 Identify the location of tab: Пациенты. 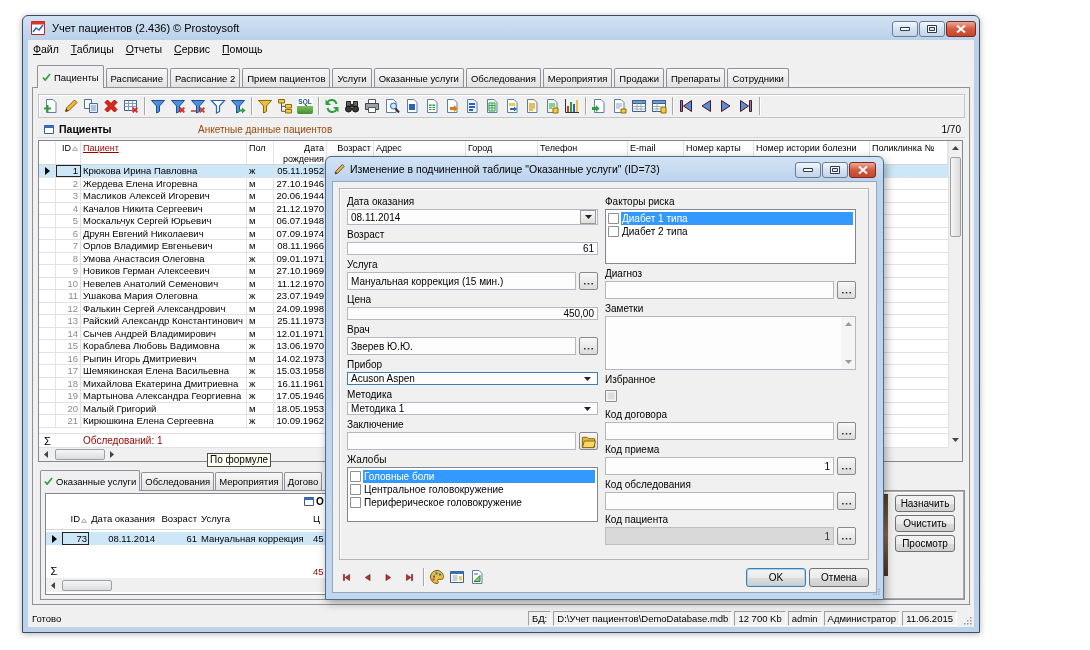
(70, 76).